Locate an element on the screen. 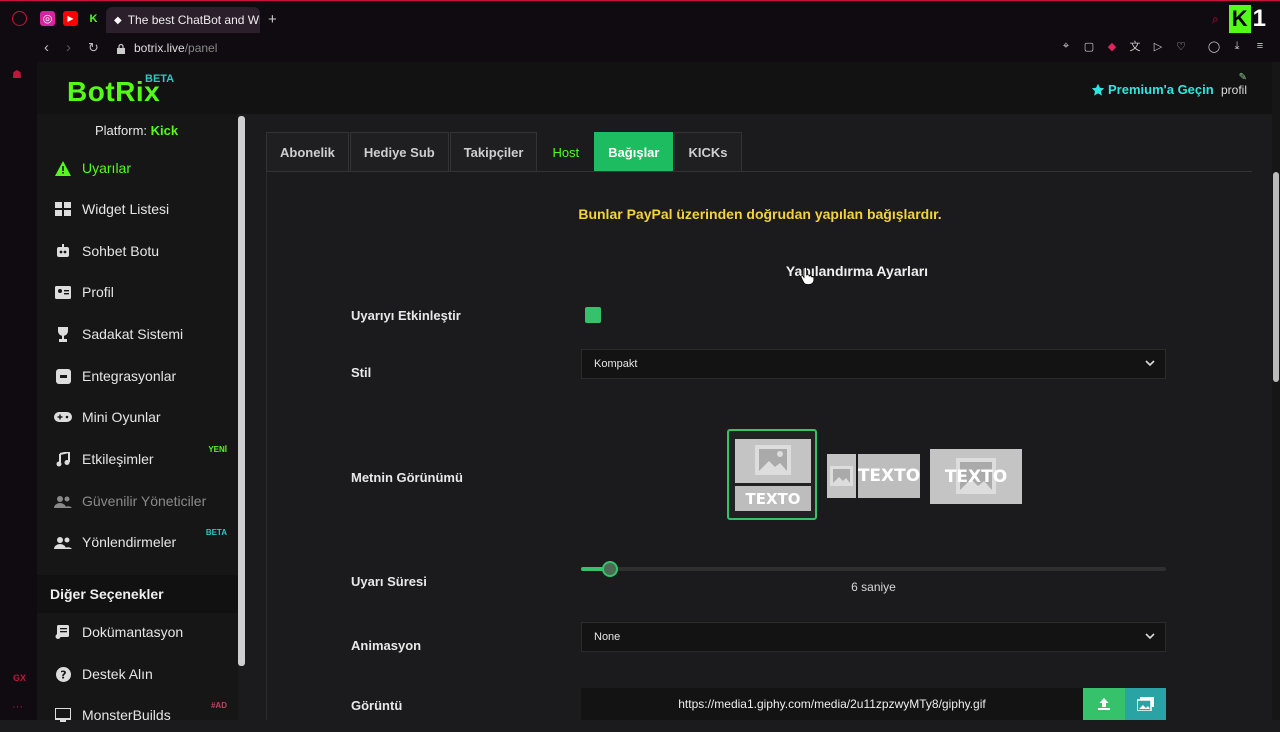 Image resolution: width=1280 pixels, height=732 pixels. platform-name: Kick is located at coordinates (164, 130).